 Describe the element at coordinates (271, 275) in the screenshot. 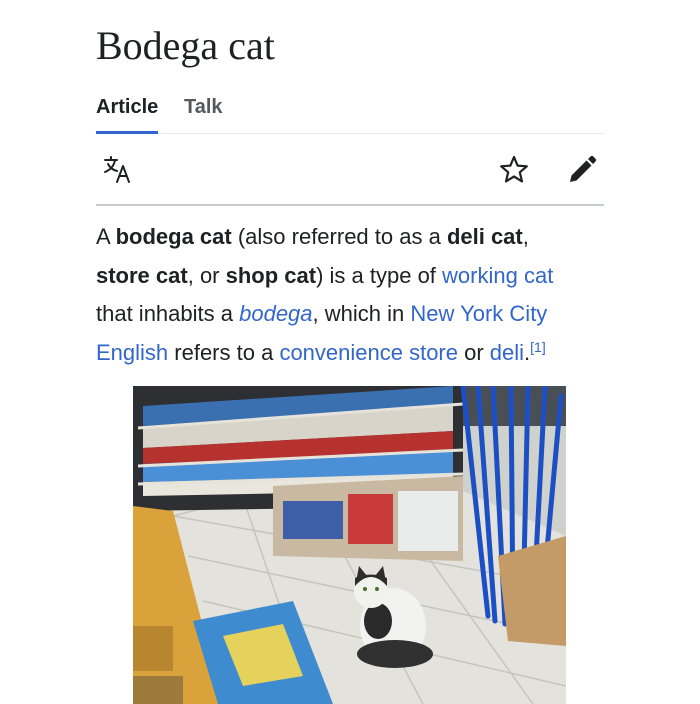

I see `bold-term: shop cat` at that location.